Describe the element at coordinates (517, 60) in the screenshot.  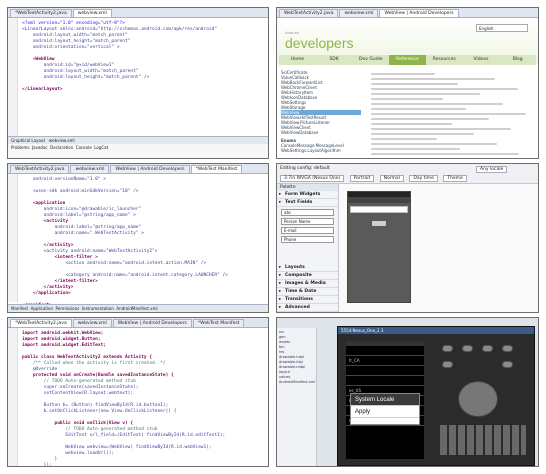
I see `nav-blog: Blog` at that location.